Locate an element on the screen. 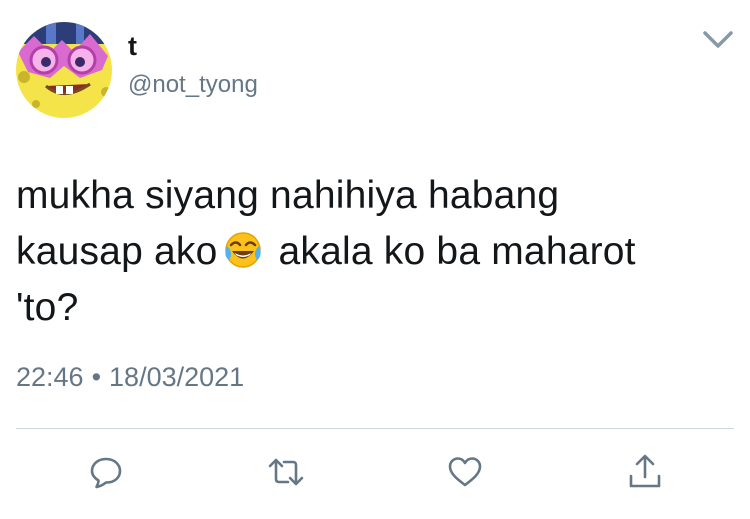  reply-button is located at coordinates (106, 472).